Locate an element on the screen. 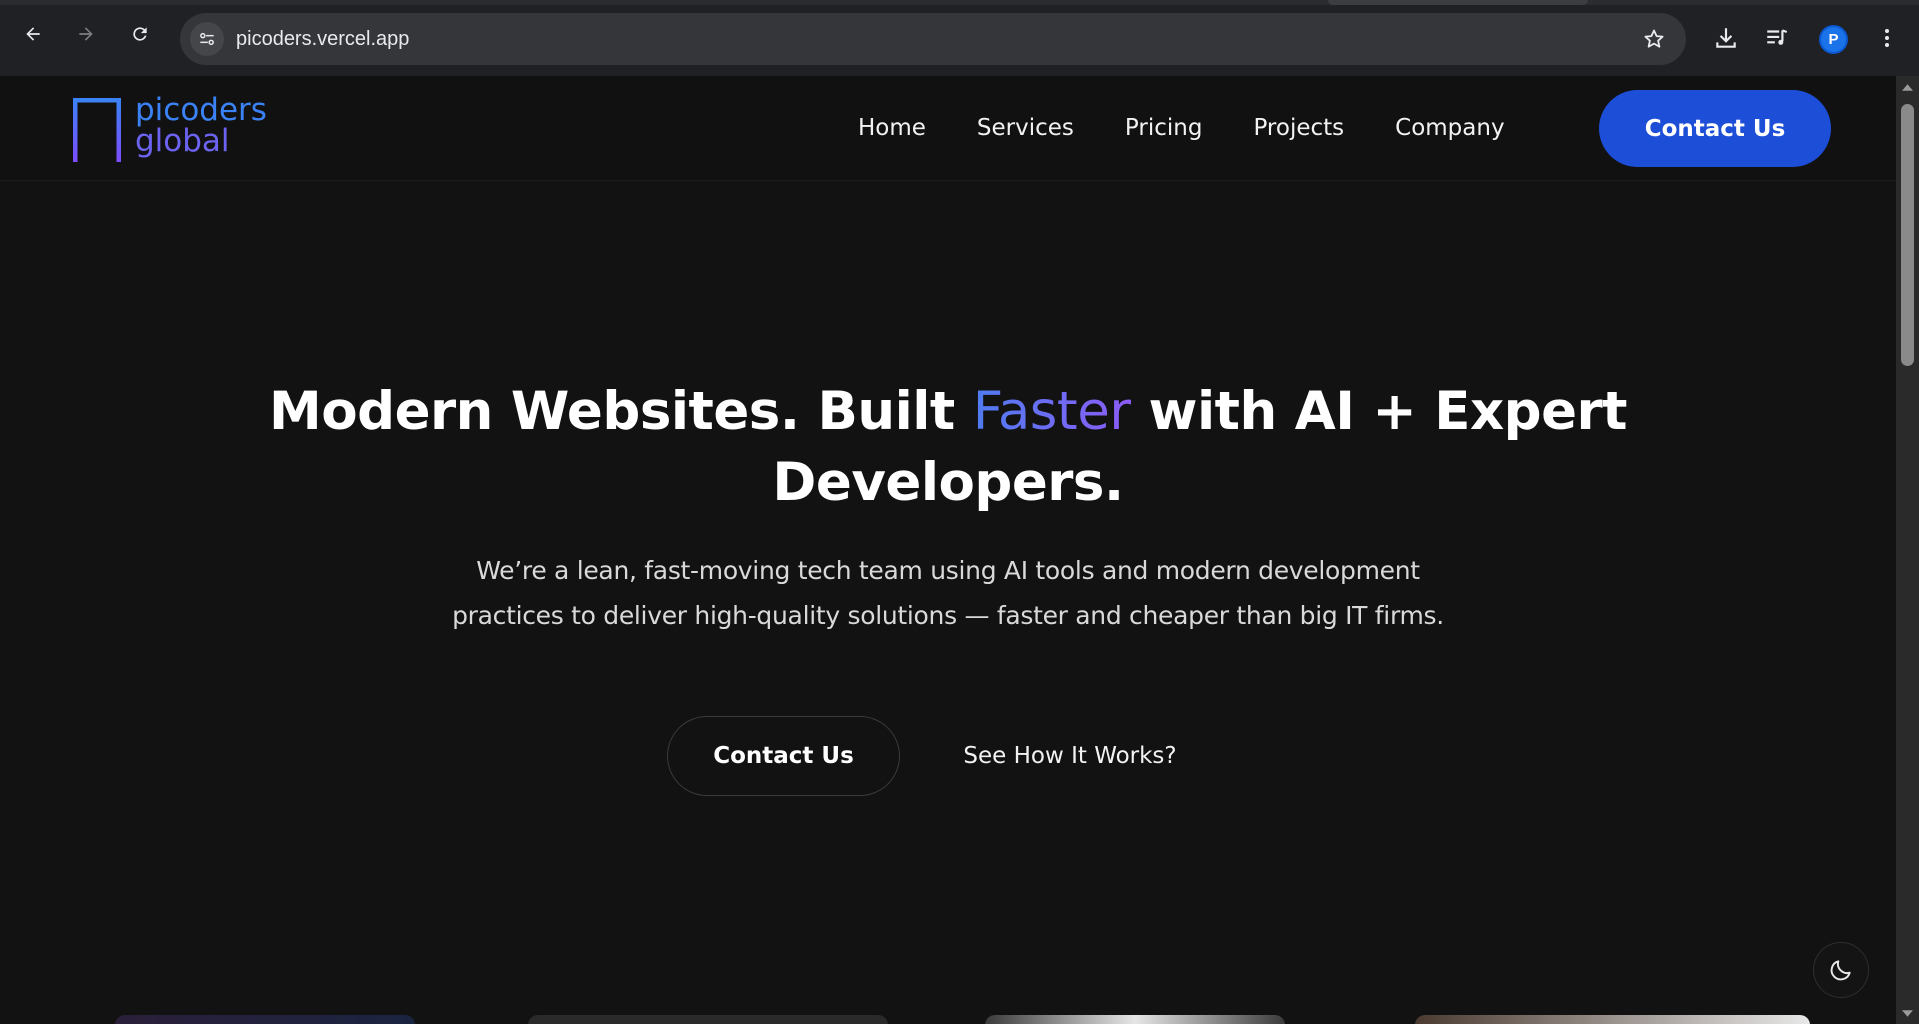 The image size is (1919, 1024). nav-projects: Projects is located at coordinates (1298, 128).